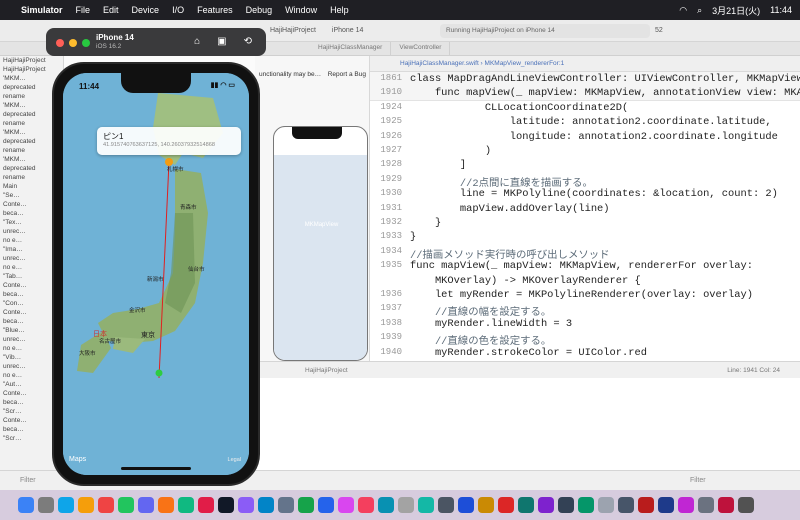  What do you see at coordinates (215, 10) in the screenshot?
I see `menu-features: Features` at bounding box center [215, 10].